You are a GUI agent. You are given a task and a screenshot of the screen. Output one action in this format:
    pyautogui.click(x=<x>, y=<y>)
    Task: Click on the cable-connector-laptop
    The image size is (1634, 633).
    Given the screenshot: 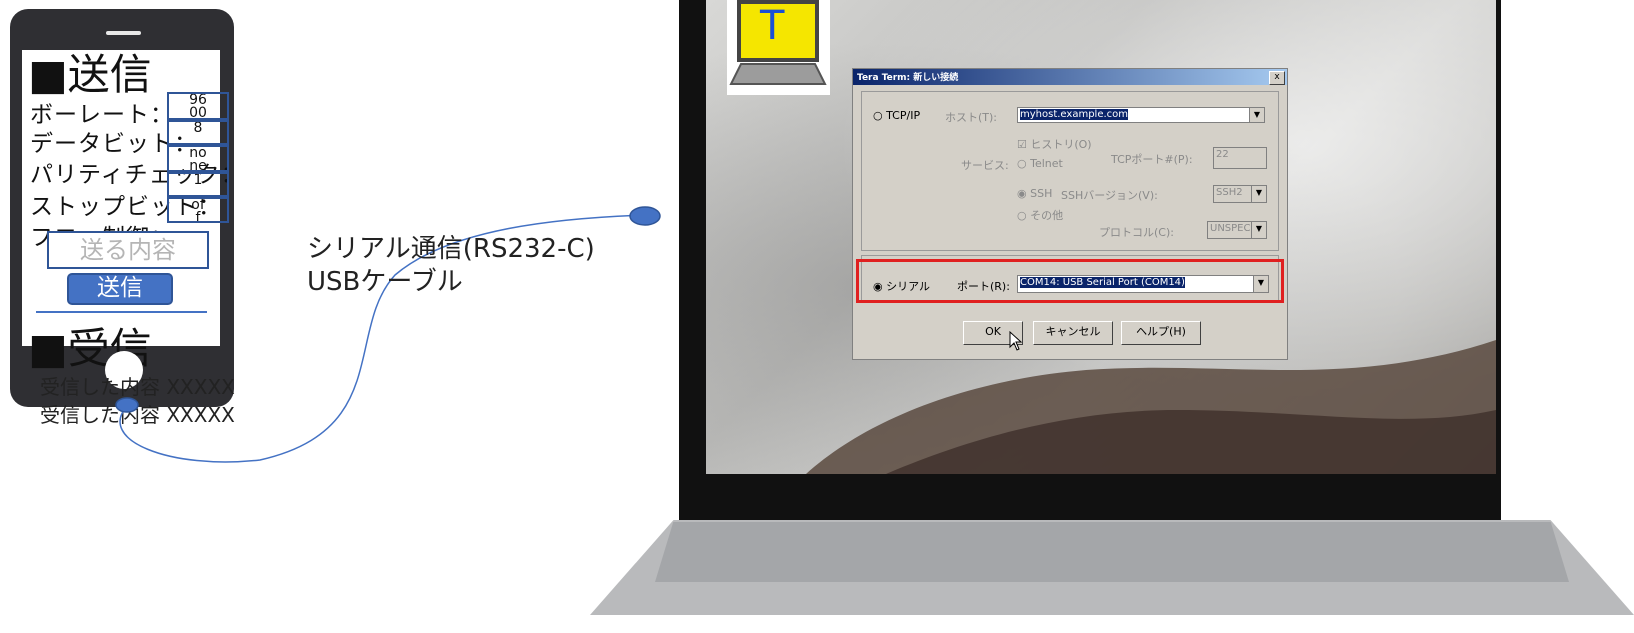 What is the action you would take?
    pyautogui.click(x=645, y=216)
    